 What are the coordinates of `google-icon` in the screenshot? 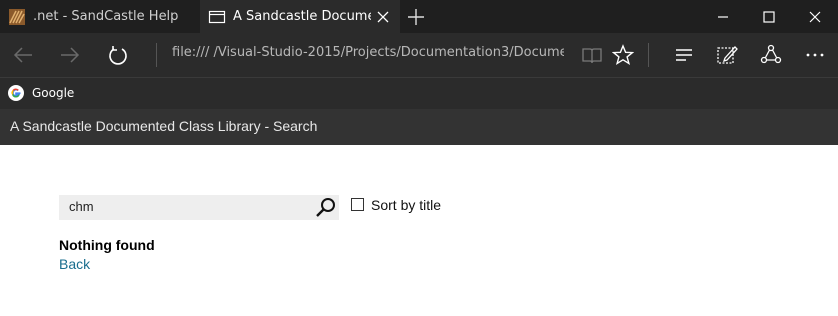 It's located at (16, 93).